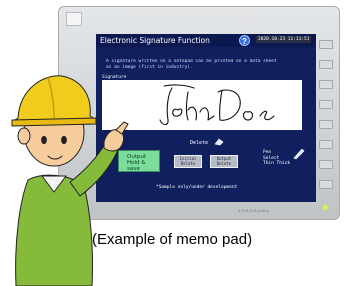 The width and height of the screenshot is (346, 286). What do you see at coordinates (254, 210) in the screenshot?
I see `brand-label: YOKOGAWA` at bounding box center [254, 210].